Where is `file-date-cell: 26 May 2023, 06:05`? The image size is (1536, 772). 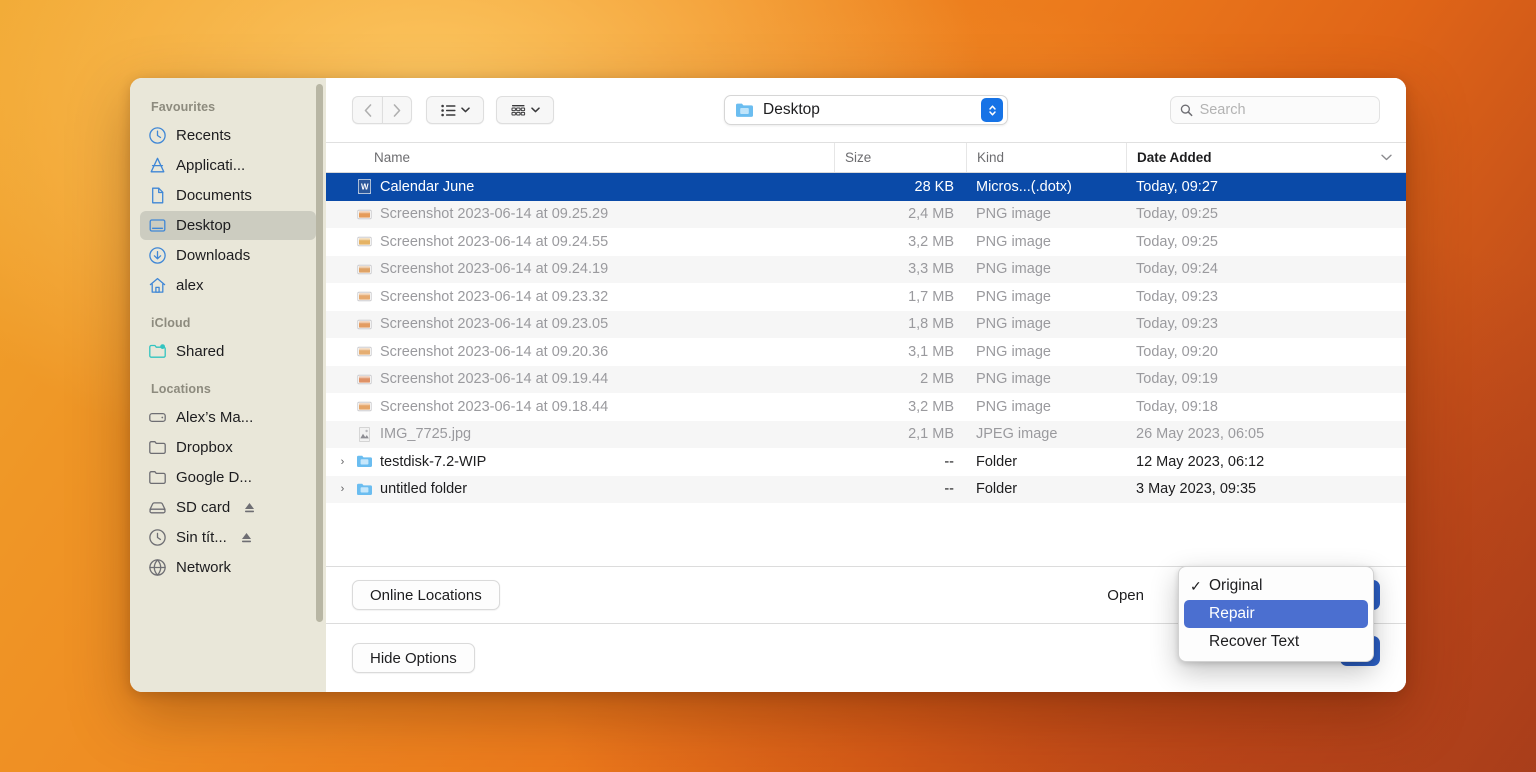
file-date-cell: 26 May 2023, 06:05 is located at coordinates (1200, 434).